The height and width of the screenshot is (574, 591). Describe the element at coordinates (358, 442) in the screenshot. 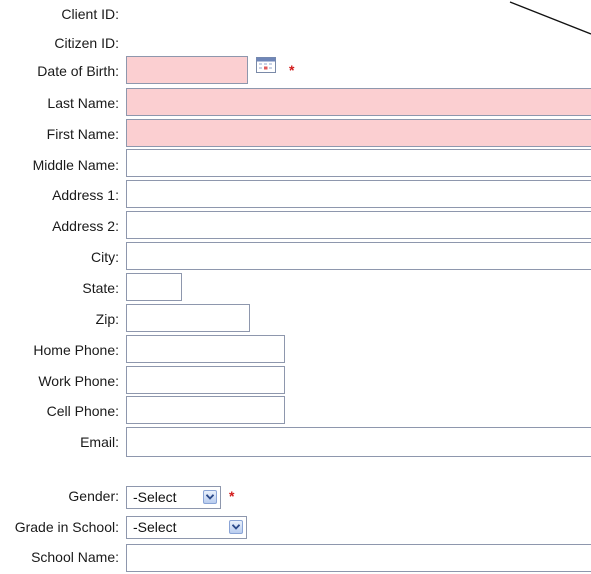

I see `email-field` at that location.